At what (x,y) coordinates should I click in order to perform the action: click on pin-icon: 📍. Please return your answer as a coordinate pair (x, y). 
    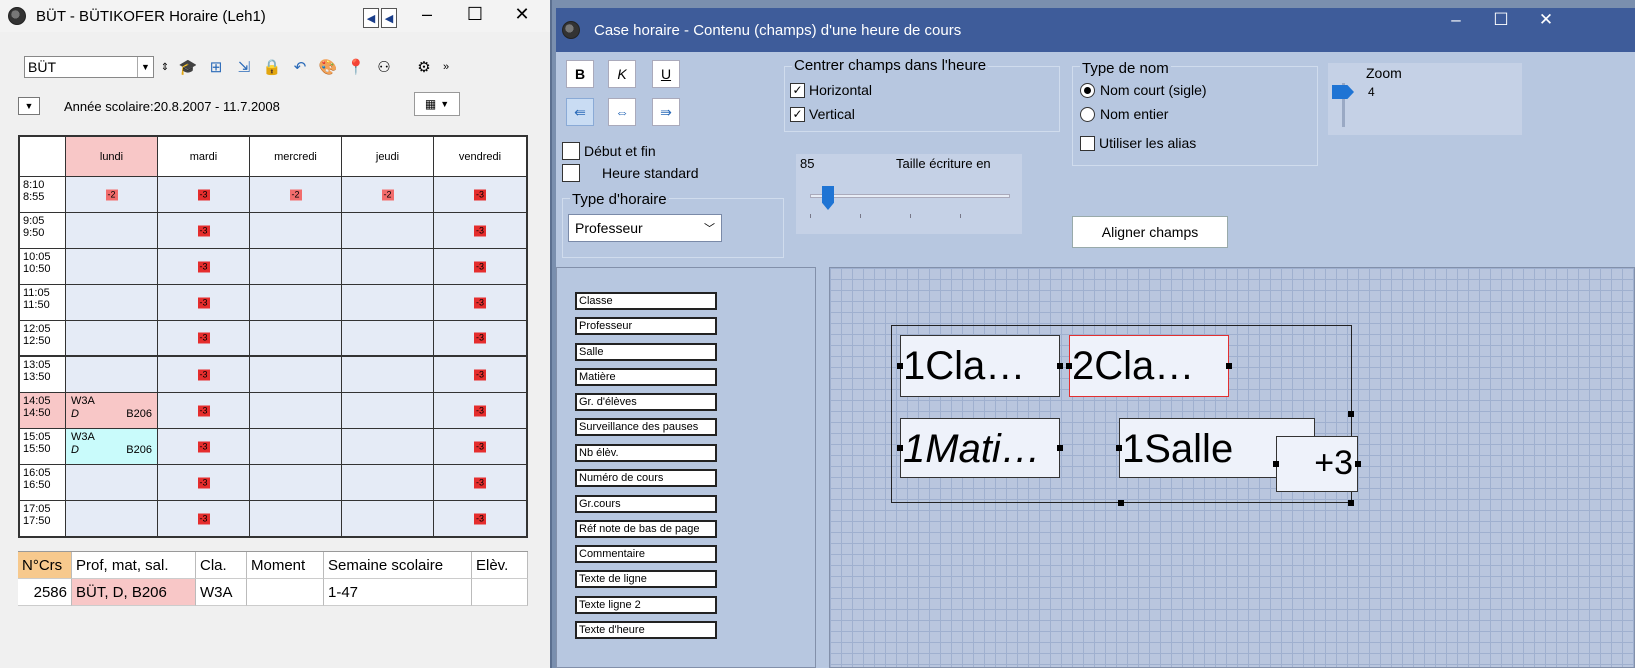
    Looking at the image, I should click on (356, 67).